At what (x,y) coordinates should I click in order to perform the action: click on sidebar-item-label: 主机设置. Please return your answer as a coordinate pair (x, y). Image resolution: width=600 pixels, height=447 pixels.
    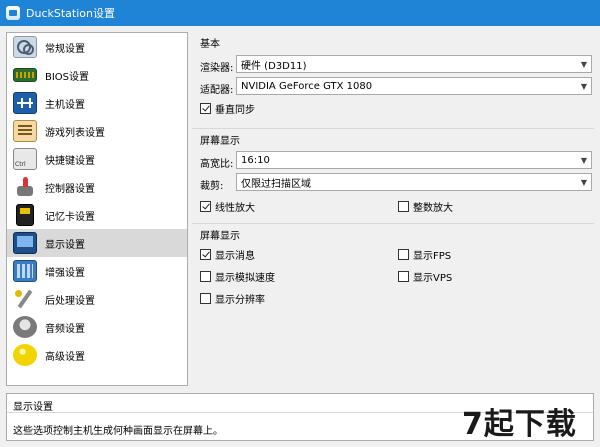
    Looking at the image, I should click on (65, 105).